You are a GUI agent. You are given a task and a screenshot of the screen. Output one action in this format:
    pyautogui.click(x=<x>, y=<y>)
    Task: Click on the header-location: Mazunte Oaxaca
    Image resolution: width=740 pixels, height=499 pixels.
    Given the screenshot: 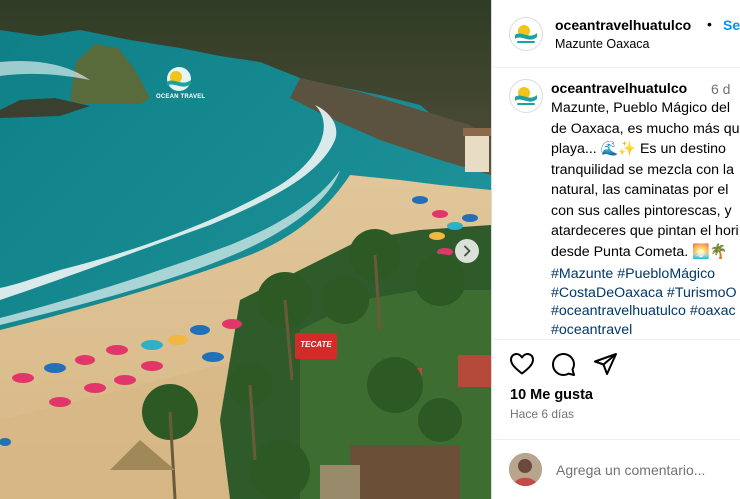 What is the action you would take?
    pyautogui.click(x=602, y=44)
    